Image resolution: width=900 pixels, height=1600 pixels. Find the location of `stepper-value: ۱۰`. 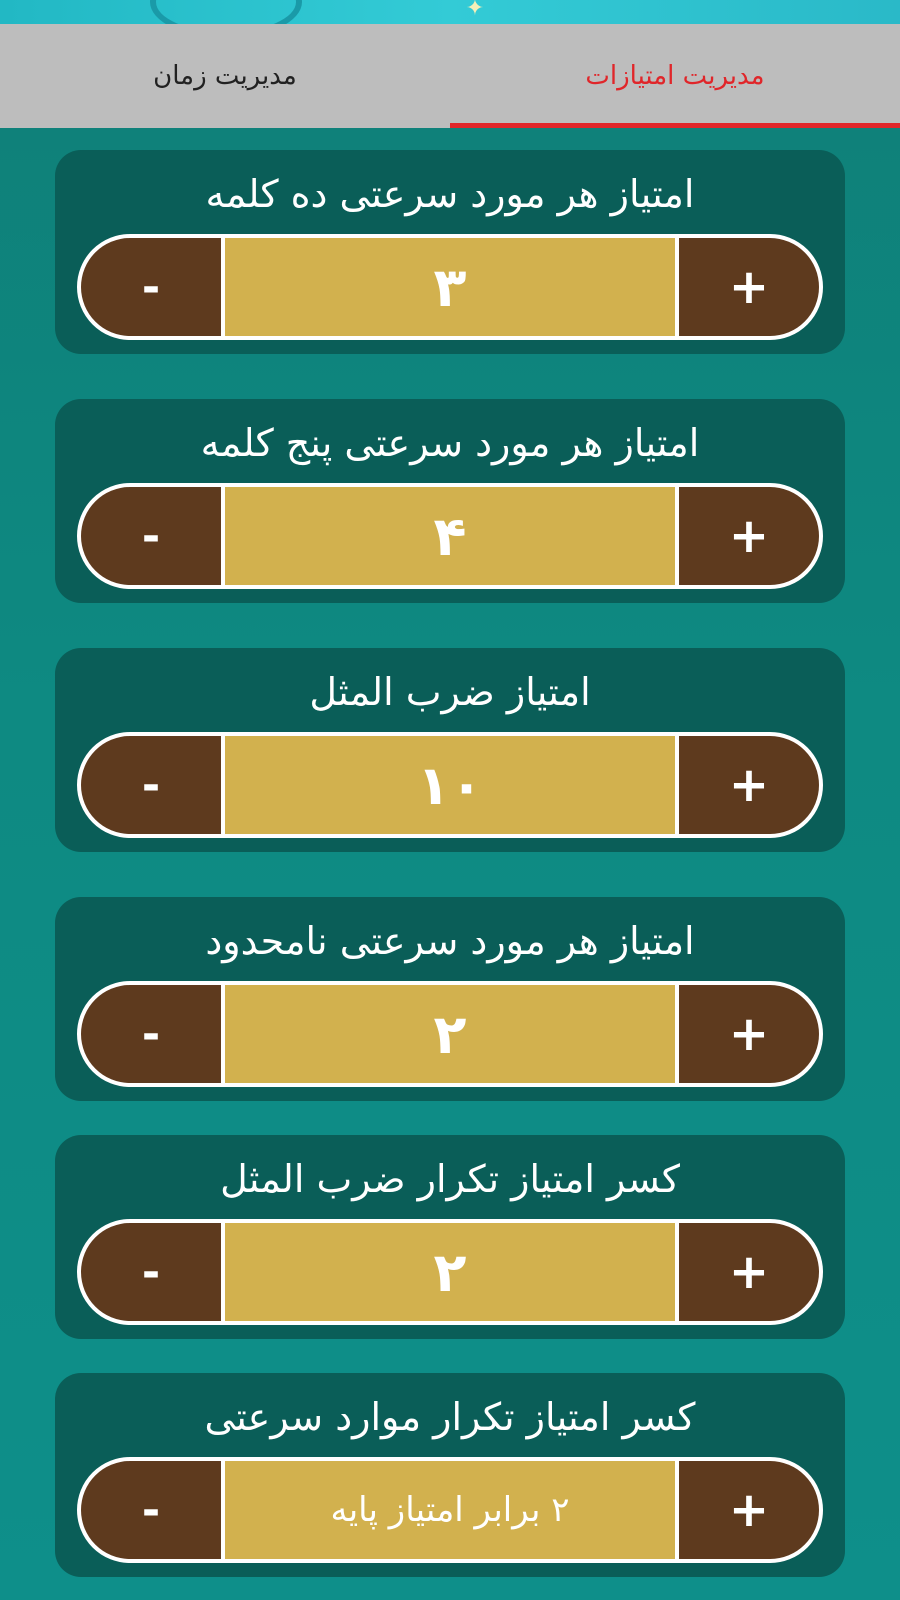

stepper-value: ۱۰ is located at coordinates (450, 785).